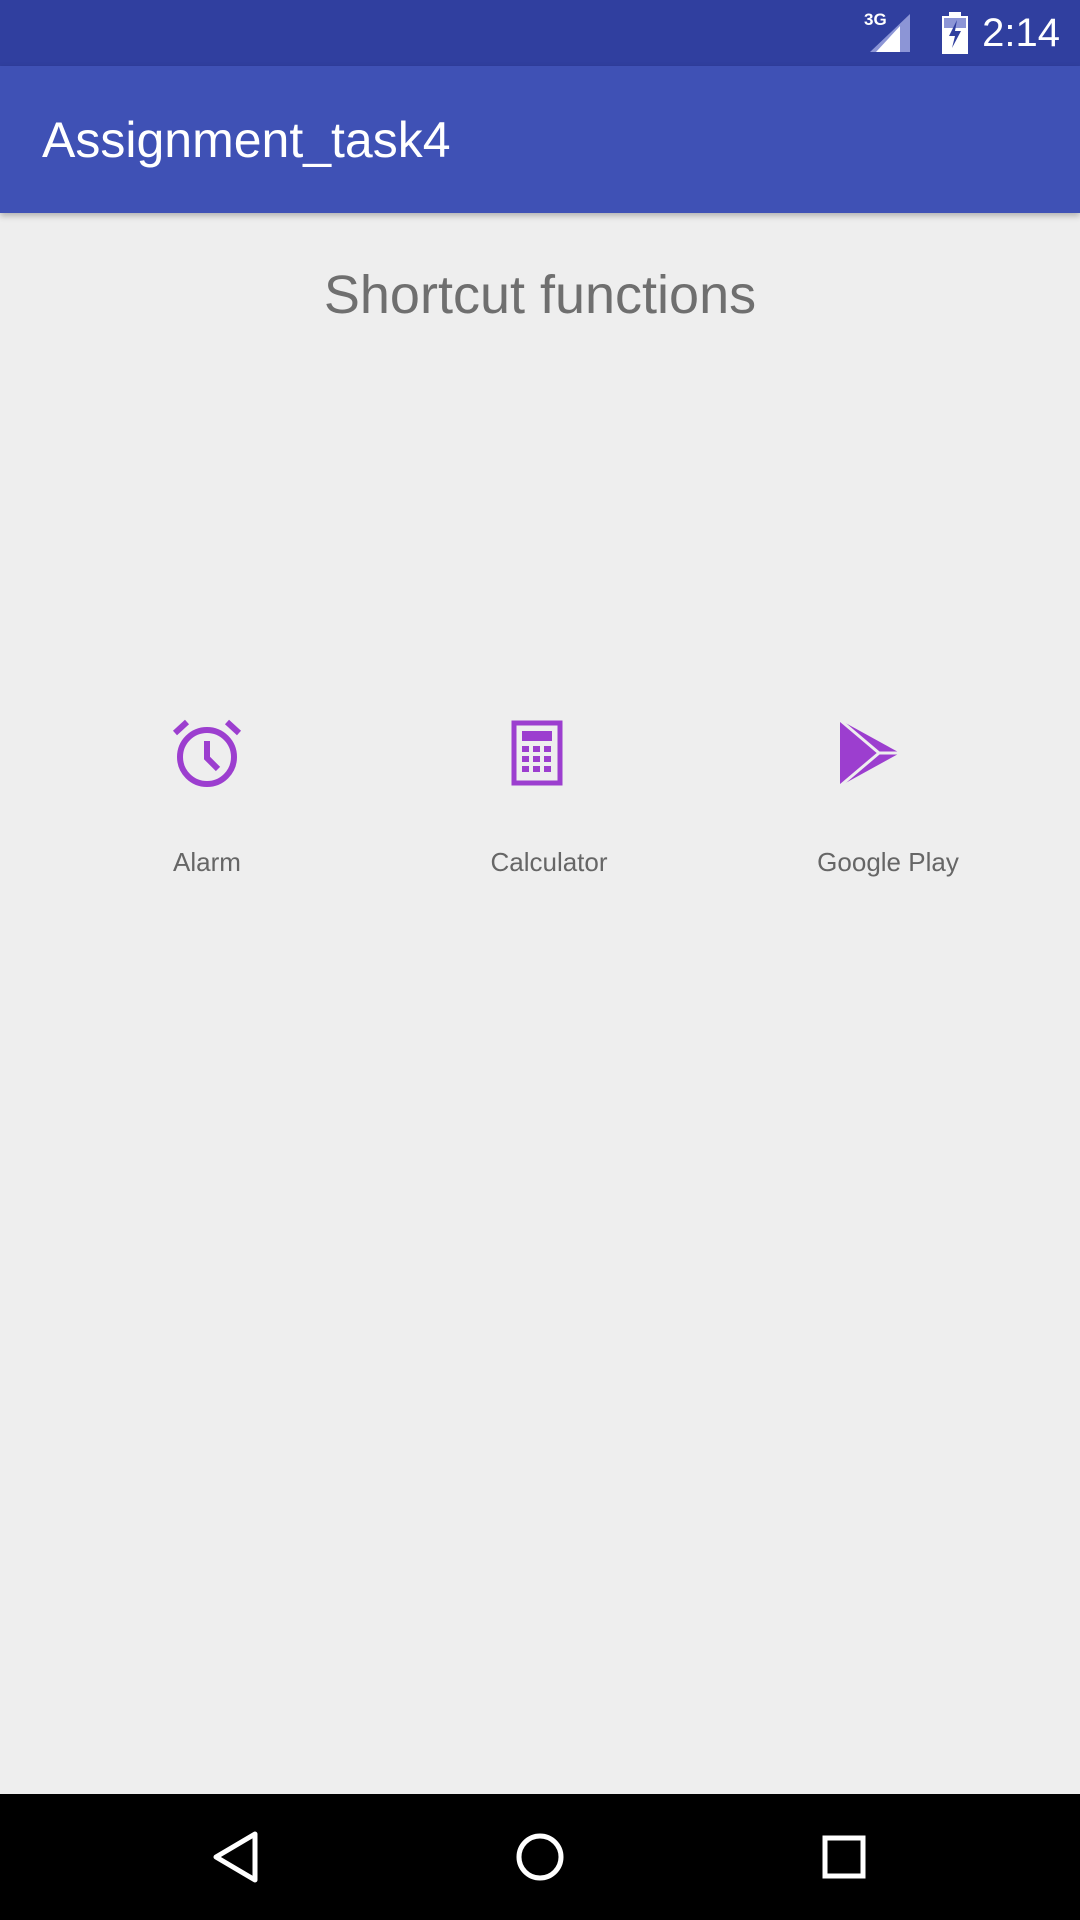  I want to click on shortcut-calculator: Calculator, so click(549, 803).